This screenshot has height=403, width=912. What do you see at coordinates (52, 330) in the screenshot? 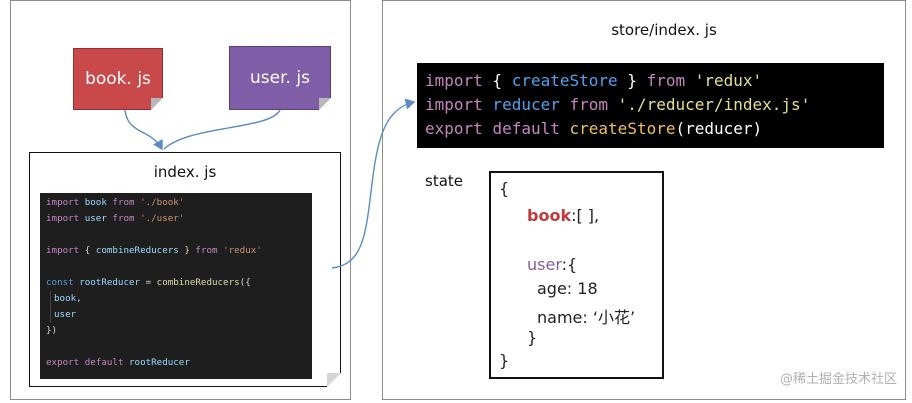
I see `code-line: })` at bounding box center [52, 330].